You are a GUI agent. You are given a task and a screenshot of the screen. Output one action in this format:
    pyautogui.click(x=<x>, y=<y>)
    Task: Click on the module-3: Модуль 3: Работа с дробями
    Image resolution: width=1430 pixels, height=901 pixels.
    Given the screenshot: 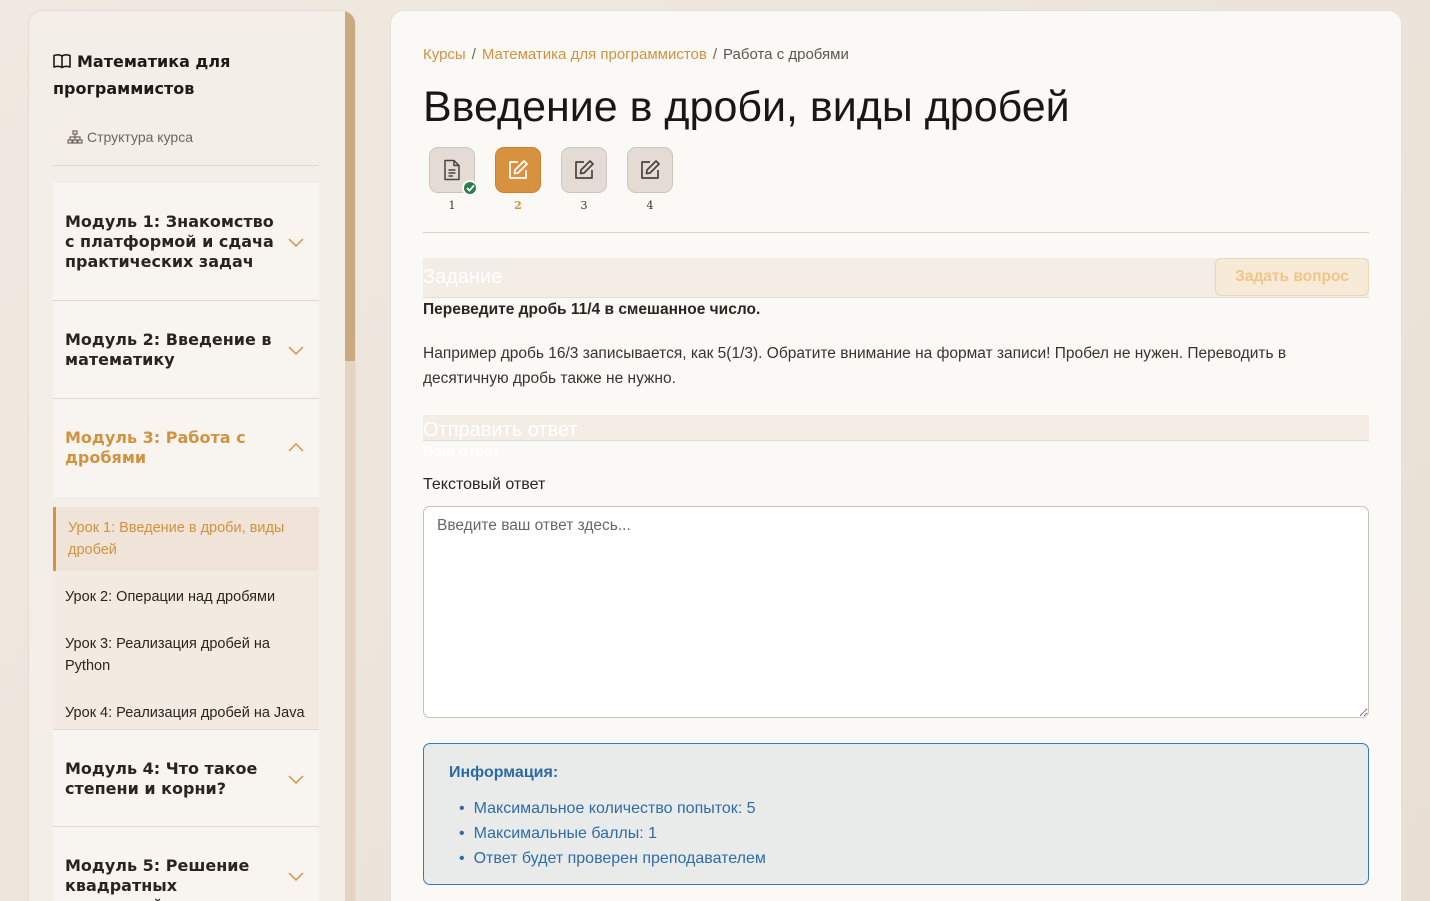 What is the action you would take?
    pyautogui.click(x=186, y=448)
    